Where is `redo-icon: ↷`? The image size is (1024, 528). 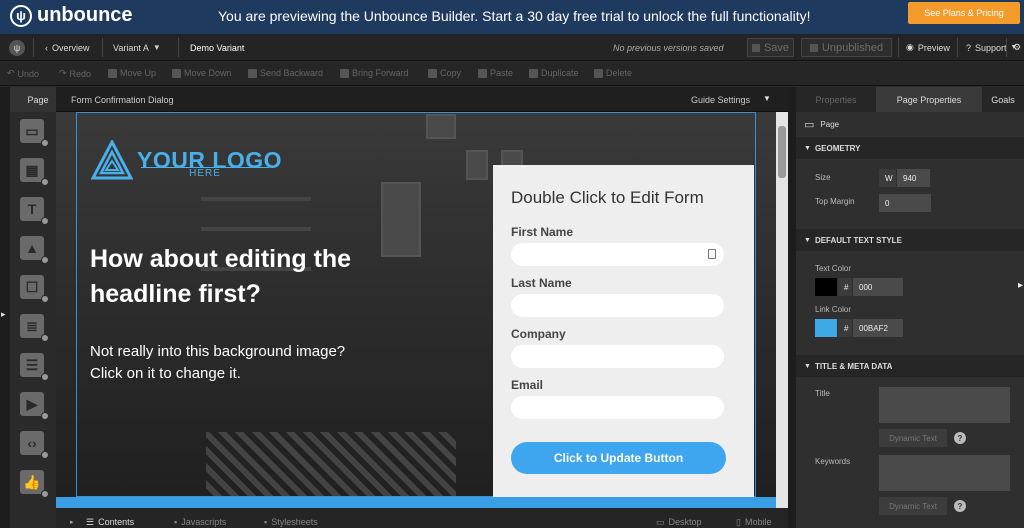
redo-icon: ↷ is located at coordinates (63, 73).